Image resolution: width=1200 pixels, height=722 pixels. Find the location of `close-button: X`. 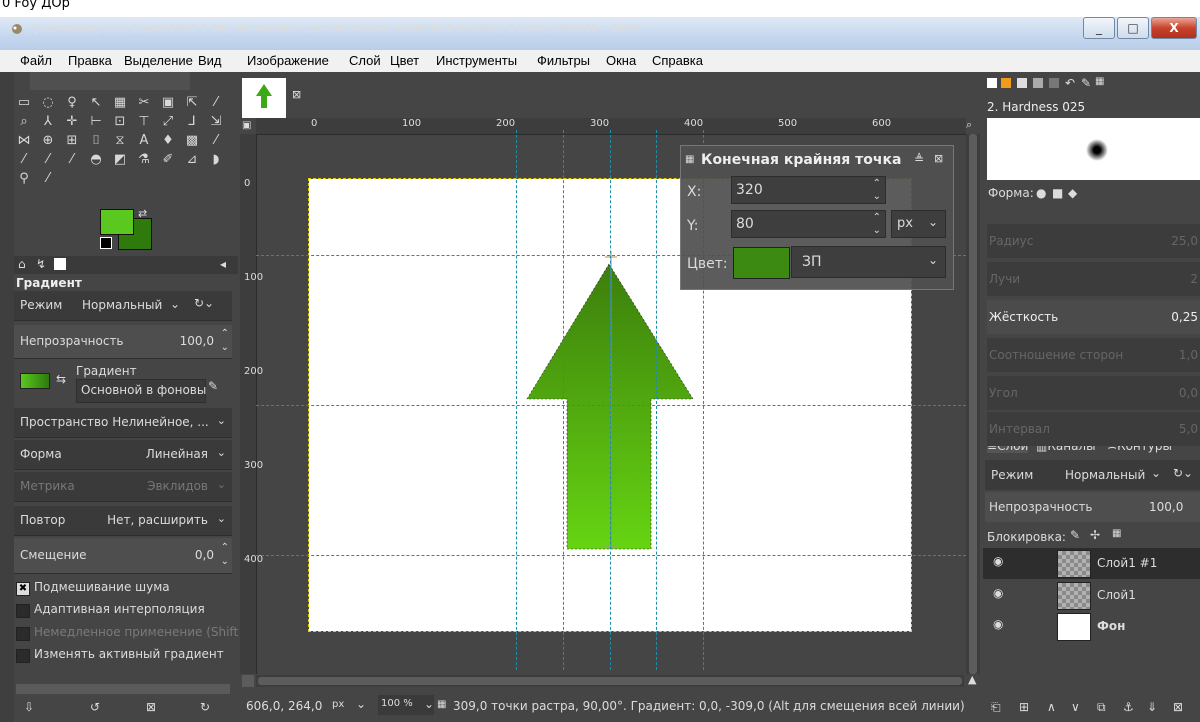

close-button: X is located at coordinates (1174, 28).